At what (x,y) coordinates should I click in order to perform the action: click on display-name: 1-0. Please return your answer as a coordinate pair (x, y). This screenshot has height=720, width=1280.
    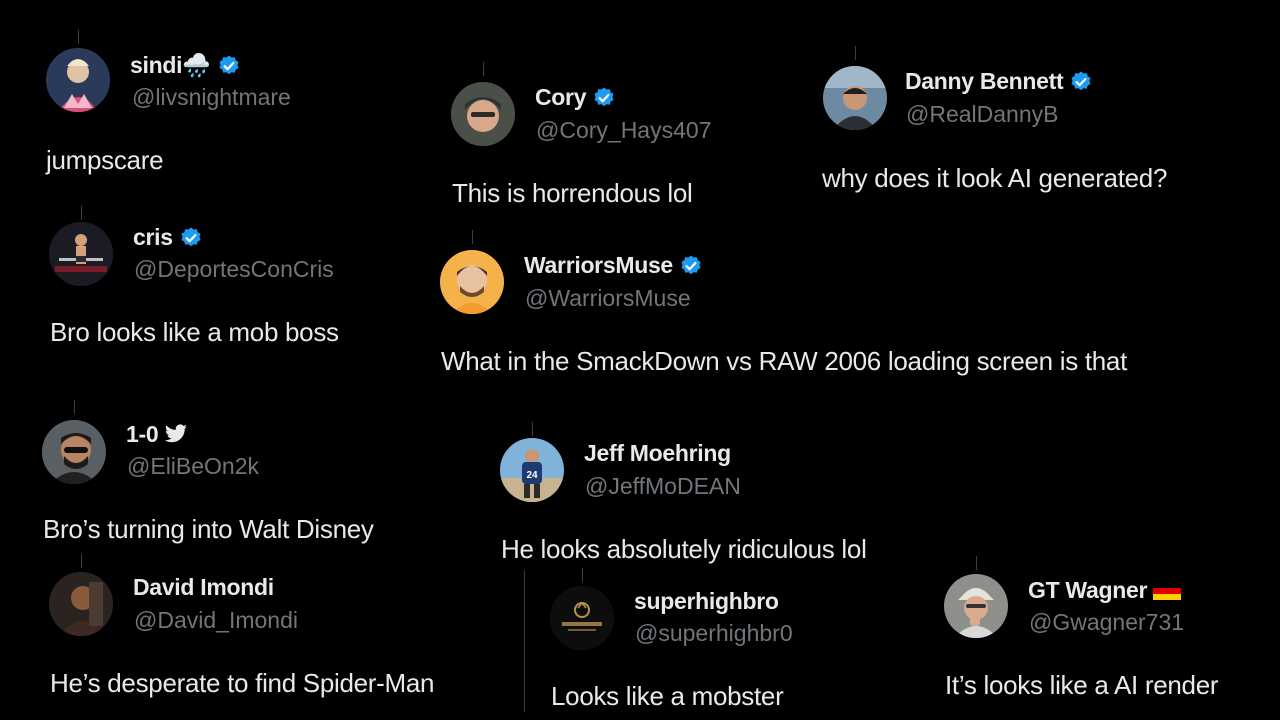
    Looking at the image, I should click on (142, 434).